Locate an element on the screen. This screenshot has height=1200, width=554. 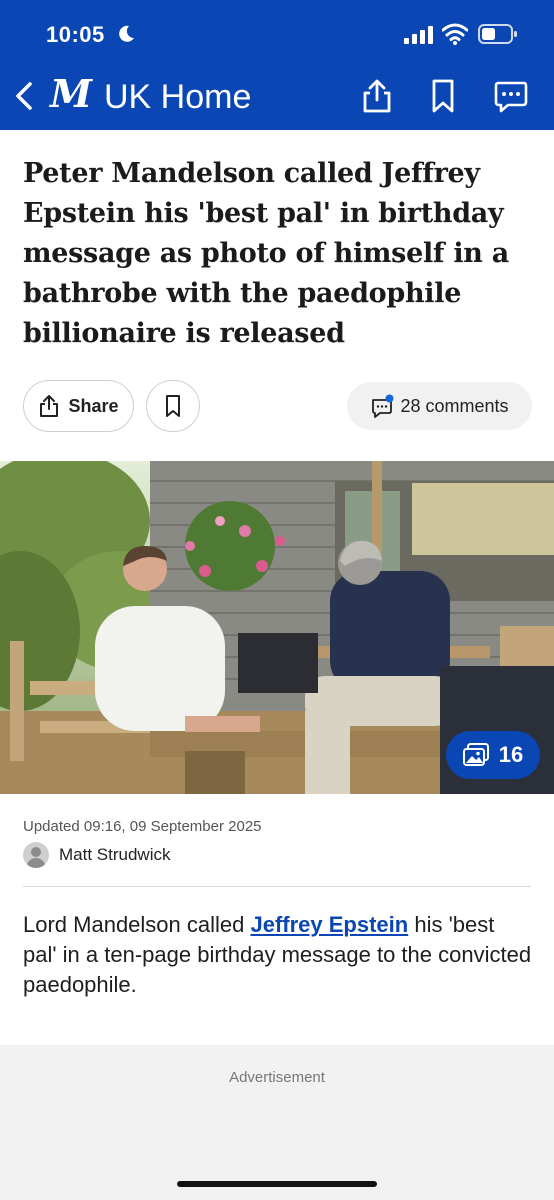
gallery-icon is located at coordinates (475, 754).